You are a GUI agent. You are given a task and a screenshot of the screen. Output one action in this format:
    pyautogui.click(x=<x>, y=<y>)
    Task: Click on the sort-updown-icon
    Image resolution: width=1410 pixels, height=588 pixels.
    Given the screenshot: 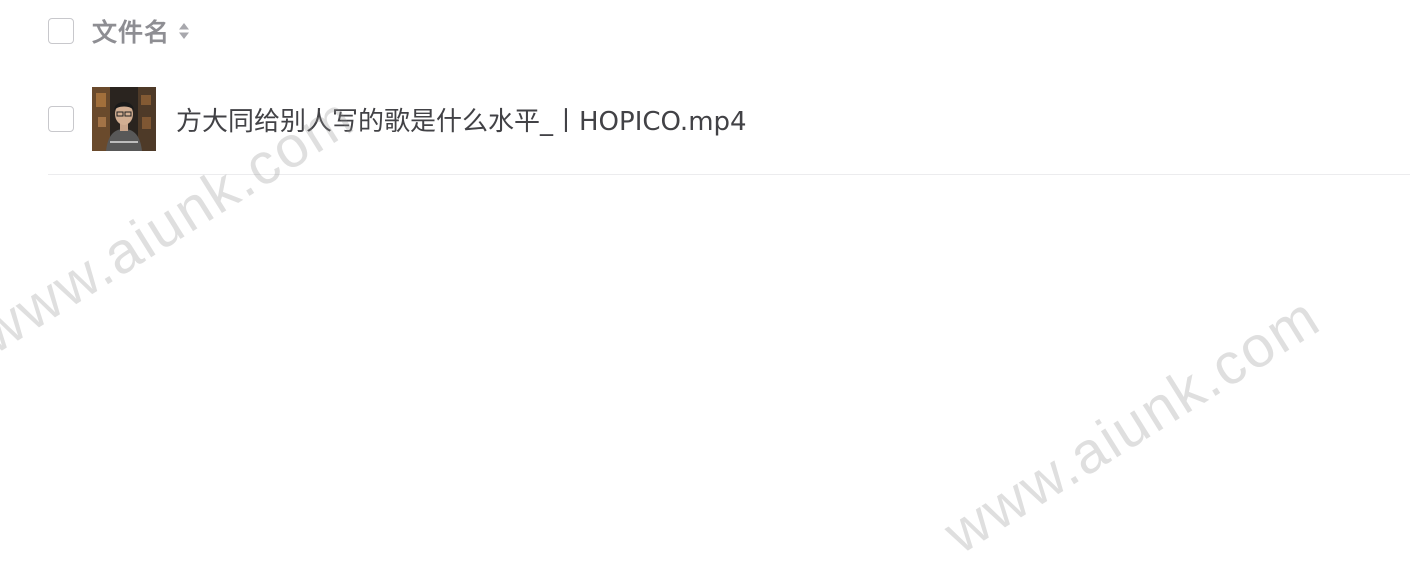 What is the action you would take?
    pyautogui.click(x=184, y=31)
    